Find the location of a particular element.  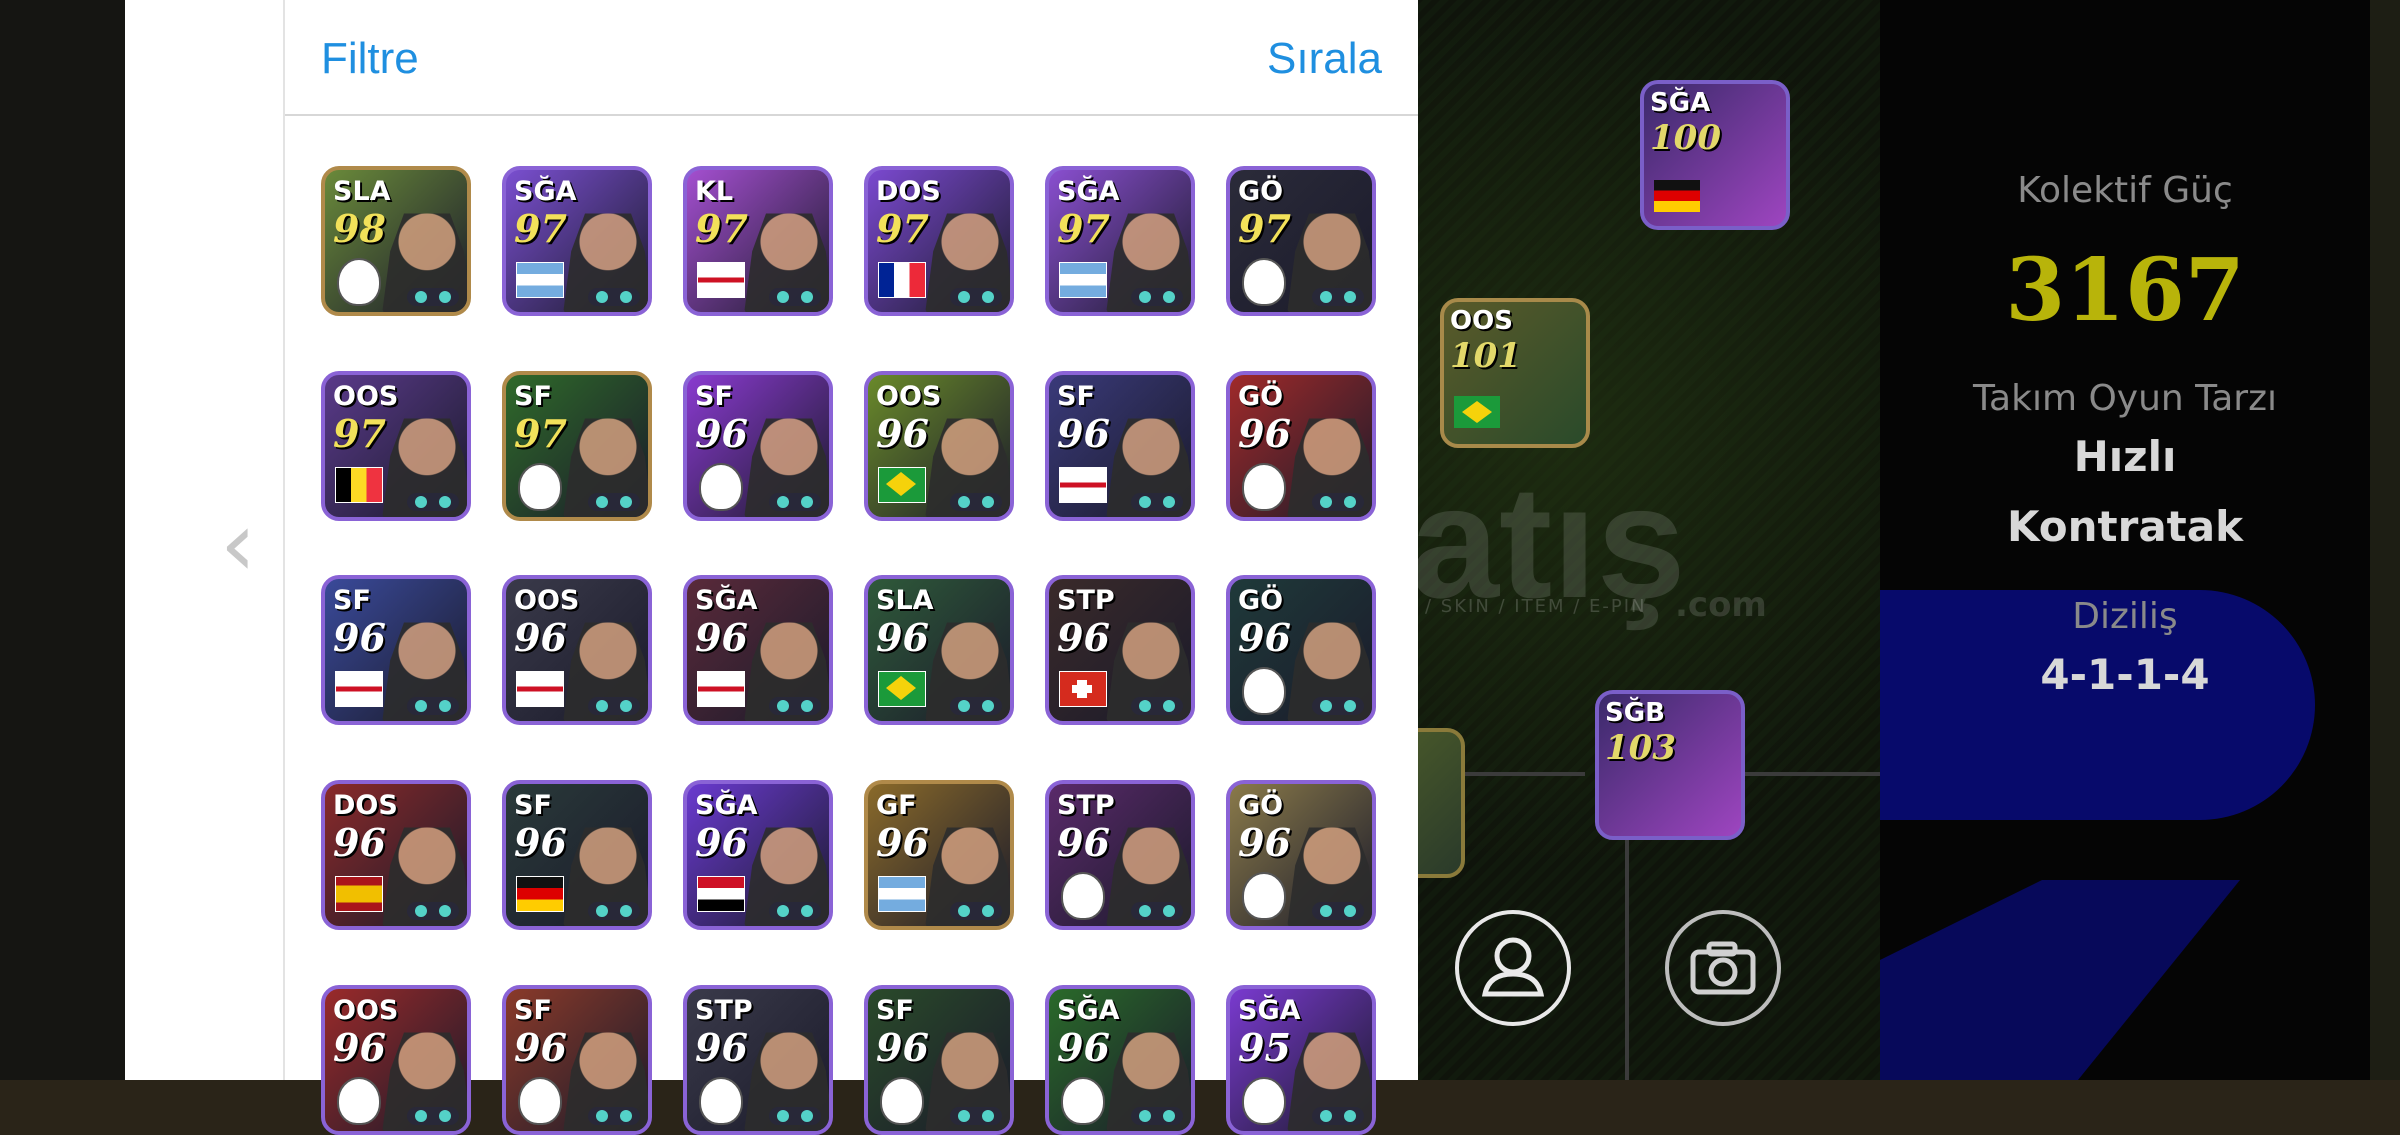

player-position: SLA is located at coordinates (905, 600).